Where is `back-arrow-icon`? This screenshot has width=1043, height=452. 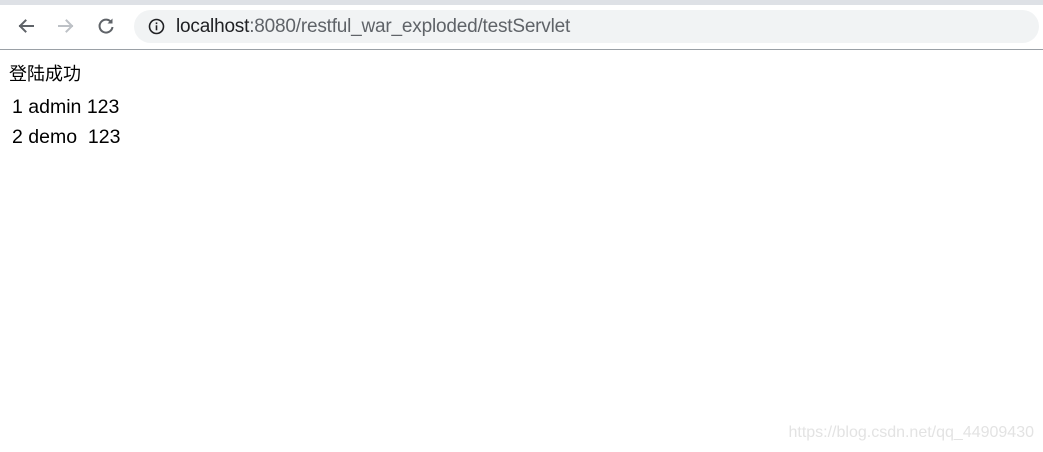 back-arrow-icon is located at coordinates (26, 26).